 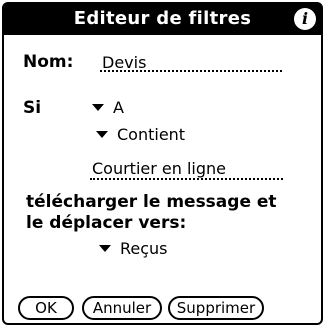 What do you see at coordinates (191, 71) in the screenshot?
I see `name-field-underline` at bounding box center [191, 71].